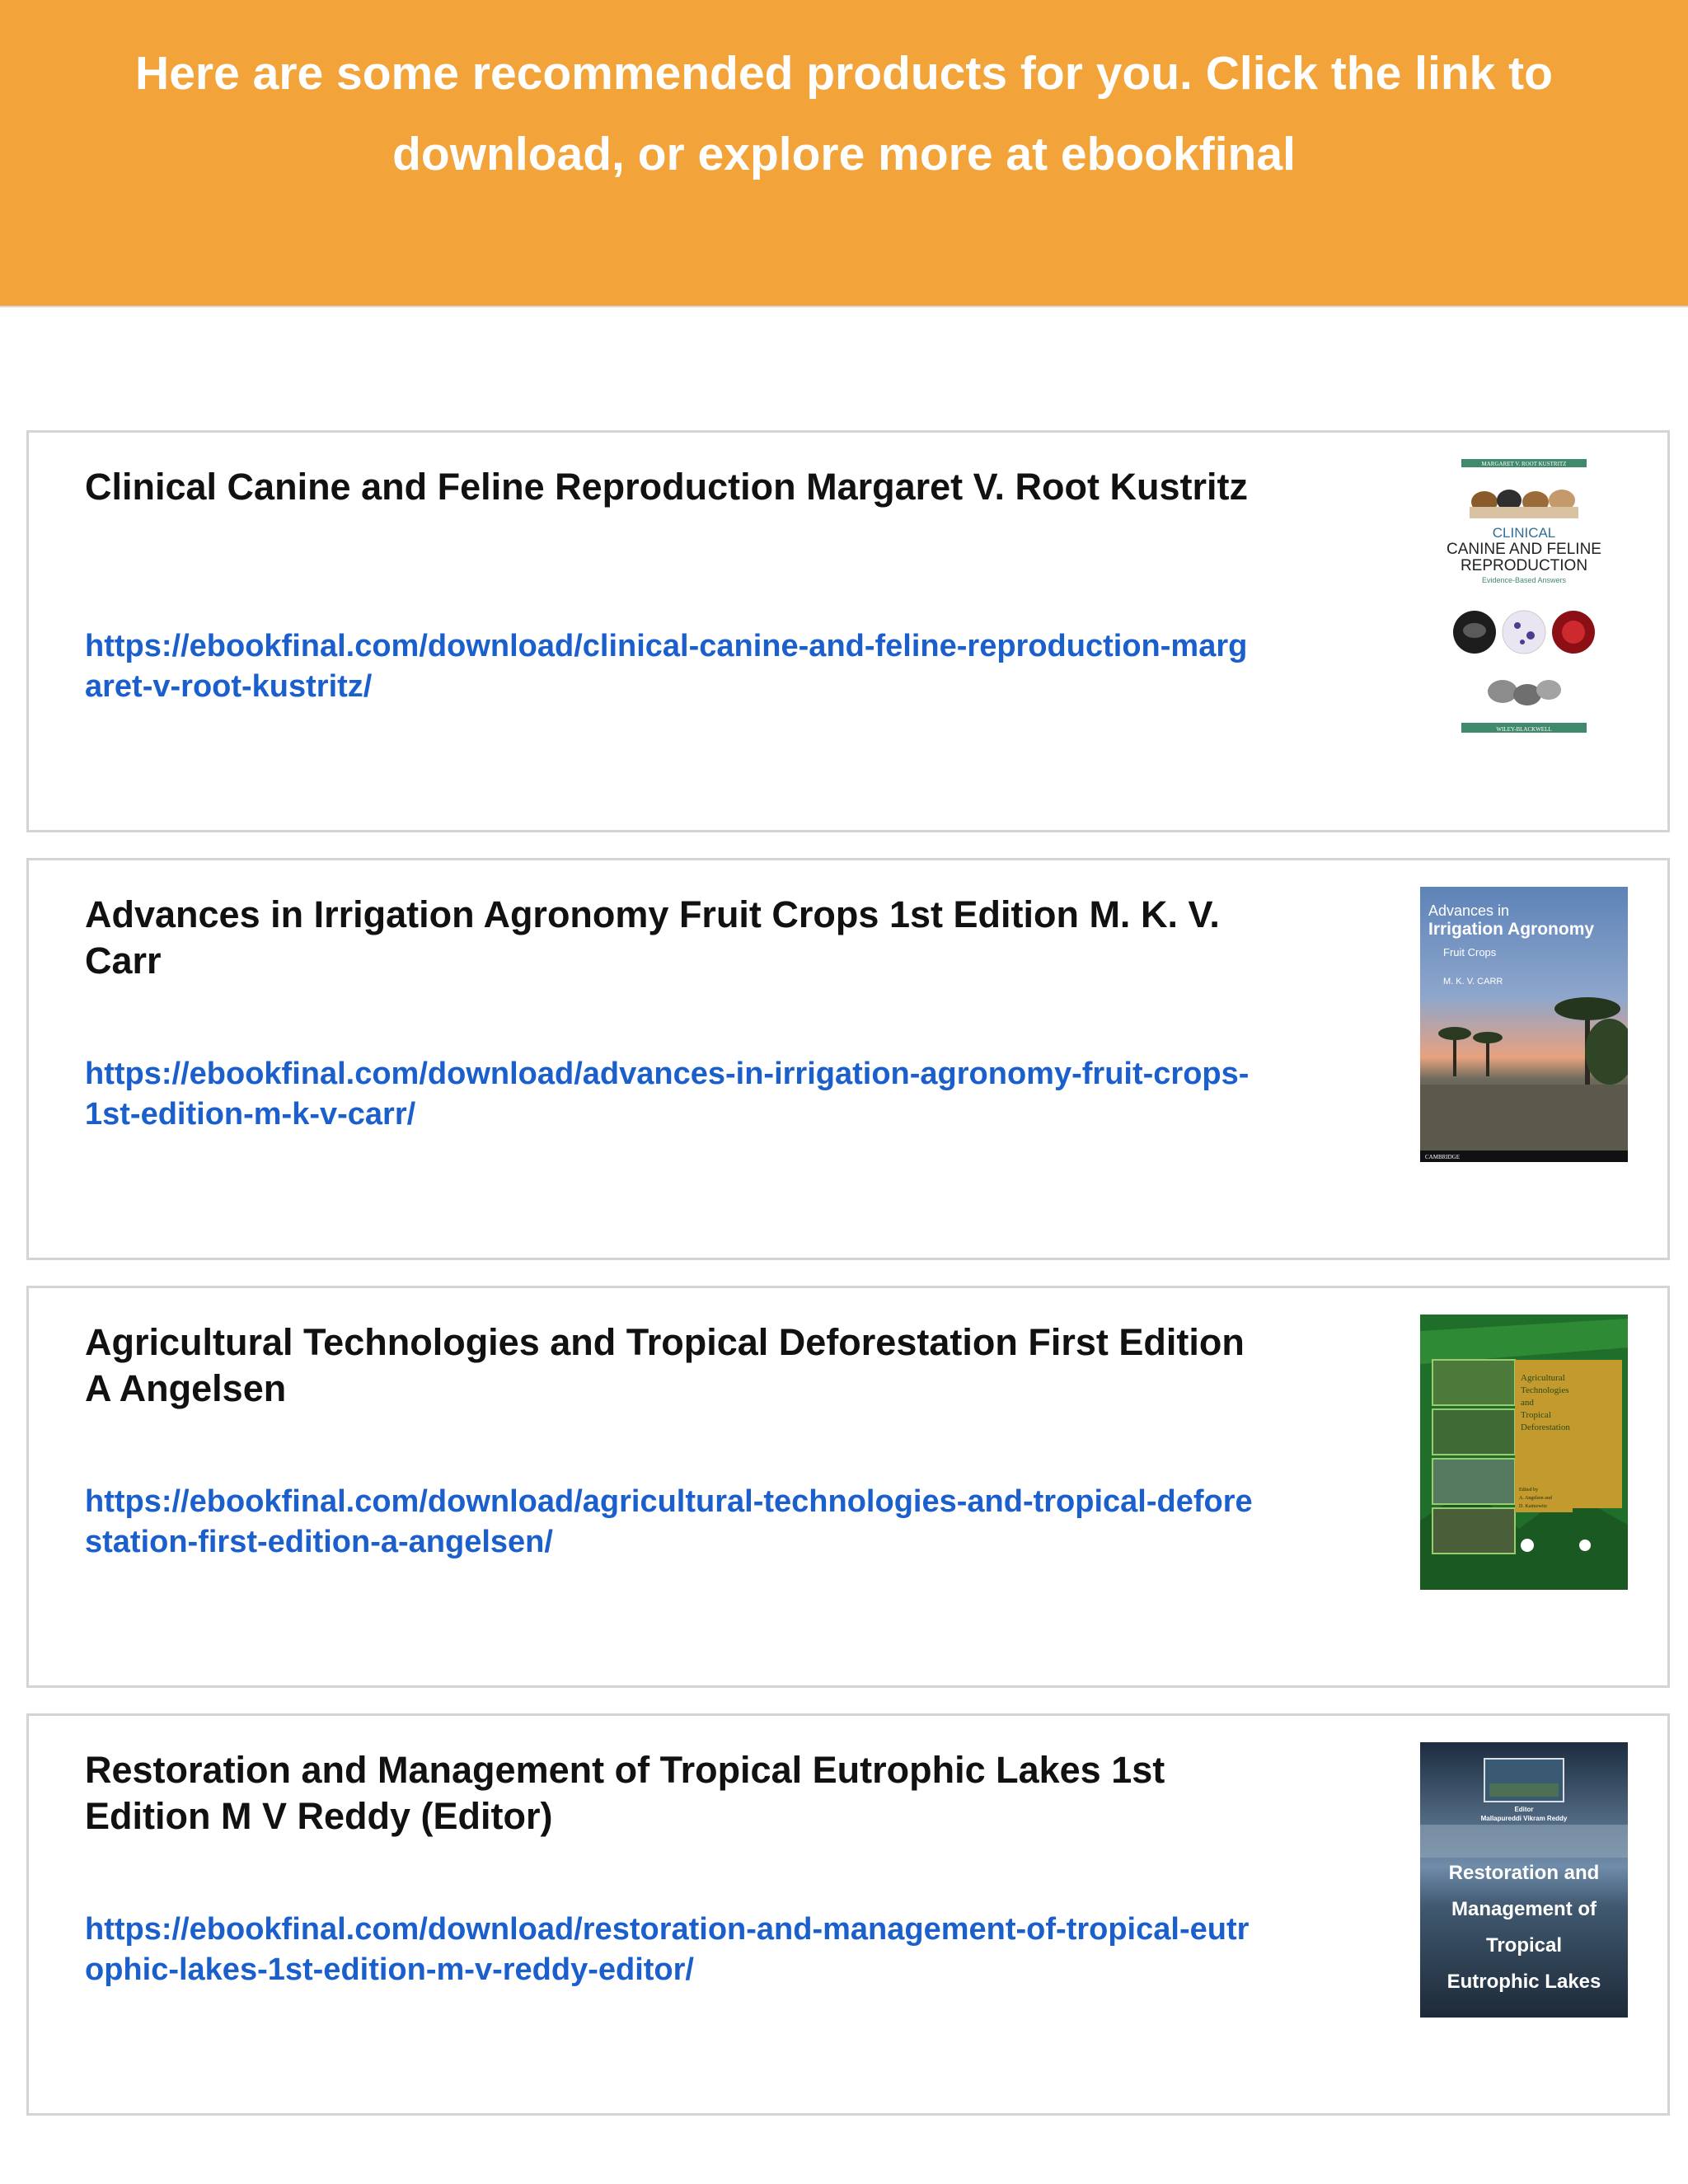  I want to click on cover-line-4: Tropical, so click(1536, 1415).